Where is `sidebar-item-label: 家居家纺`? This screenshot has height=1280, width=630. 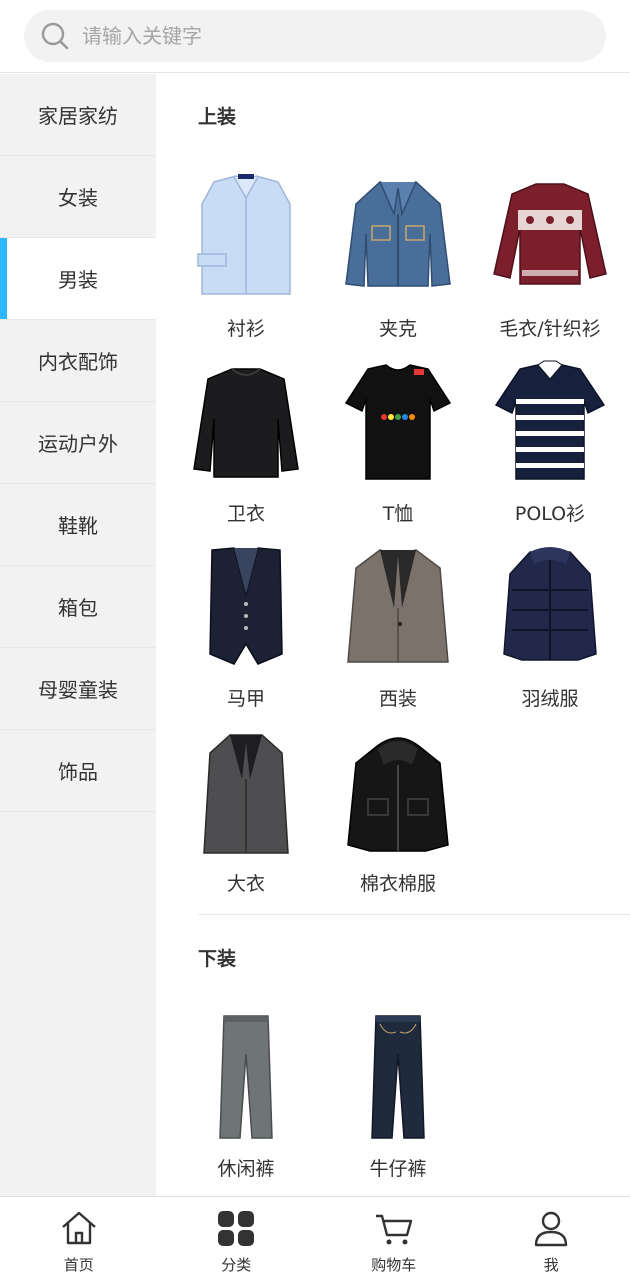 sidebar-item-label: 家居家纺 is located at coordinates (78, 116).